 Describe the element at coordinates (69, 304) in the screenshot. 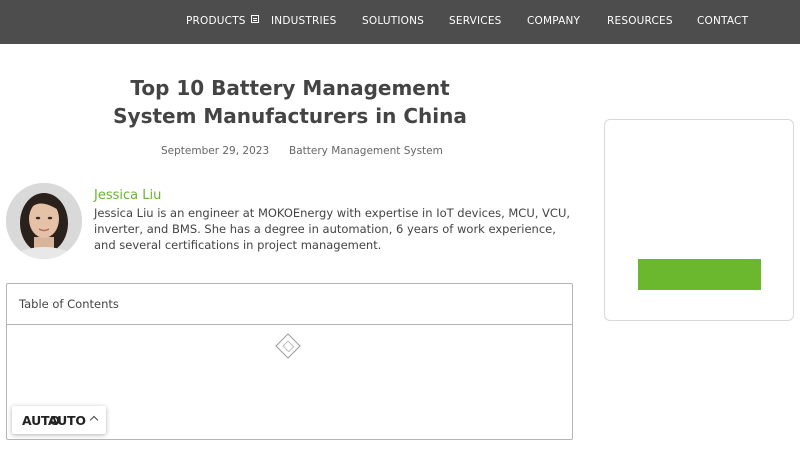

I see `toc-title: Table of Contents` at that location.